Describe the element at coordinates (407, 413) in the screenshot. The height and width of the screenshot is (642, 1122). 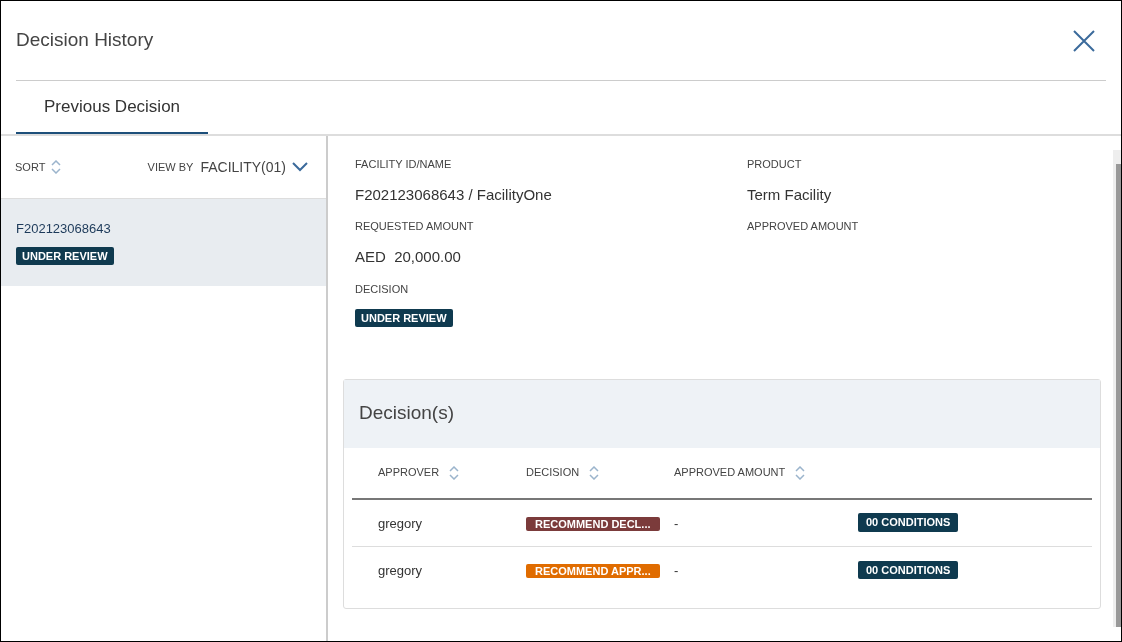
I see `panel-title: Decision(s)` at that location.